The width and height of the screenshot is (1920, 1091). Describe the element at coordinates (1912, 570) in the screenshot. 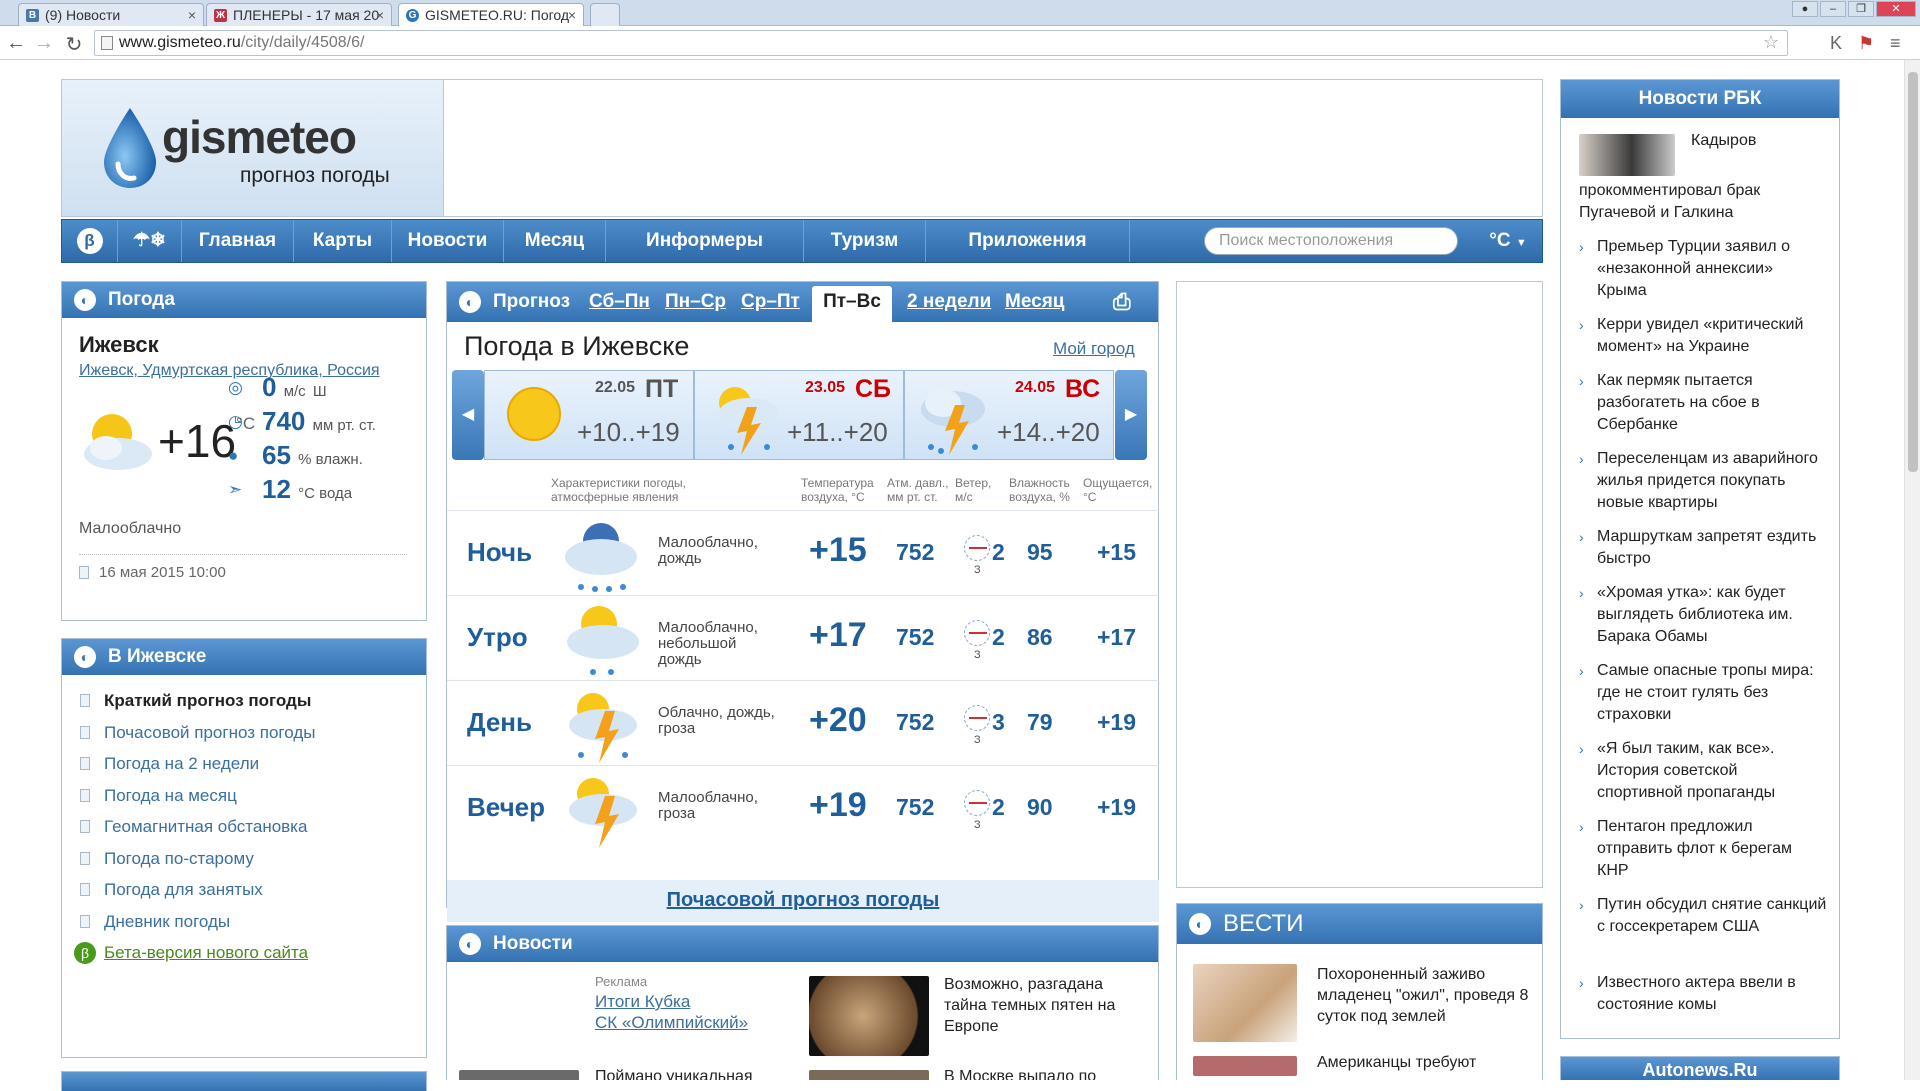

I see `page-scrollbar` at that location.